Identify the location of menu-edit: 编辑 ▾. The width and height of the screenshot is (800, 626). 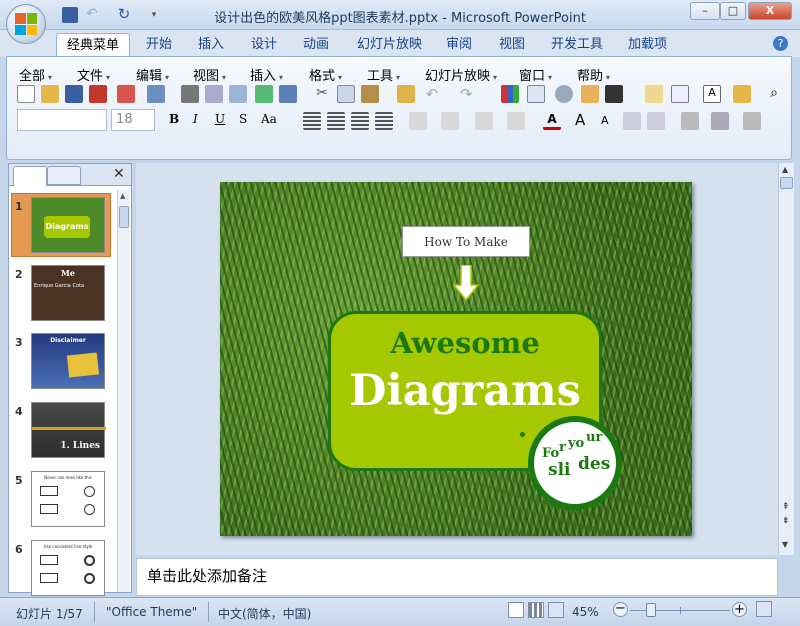
(152, 74).